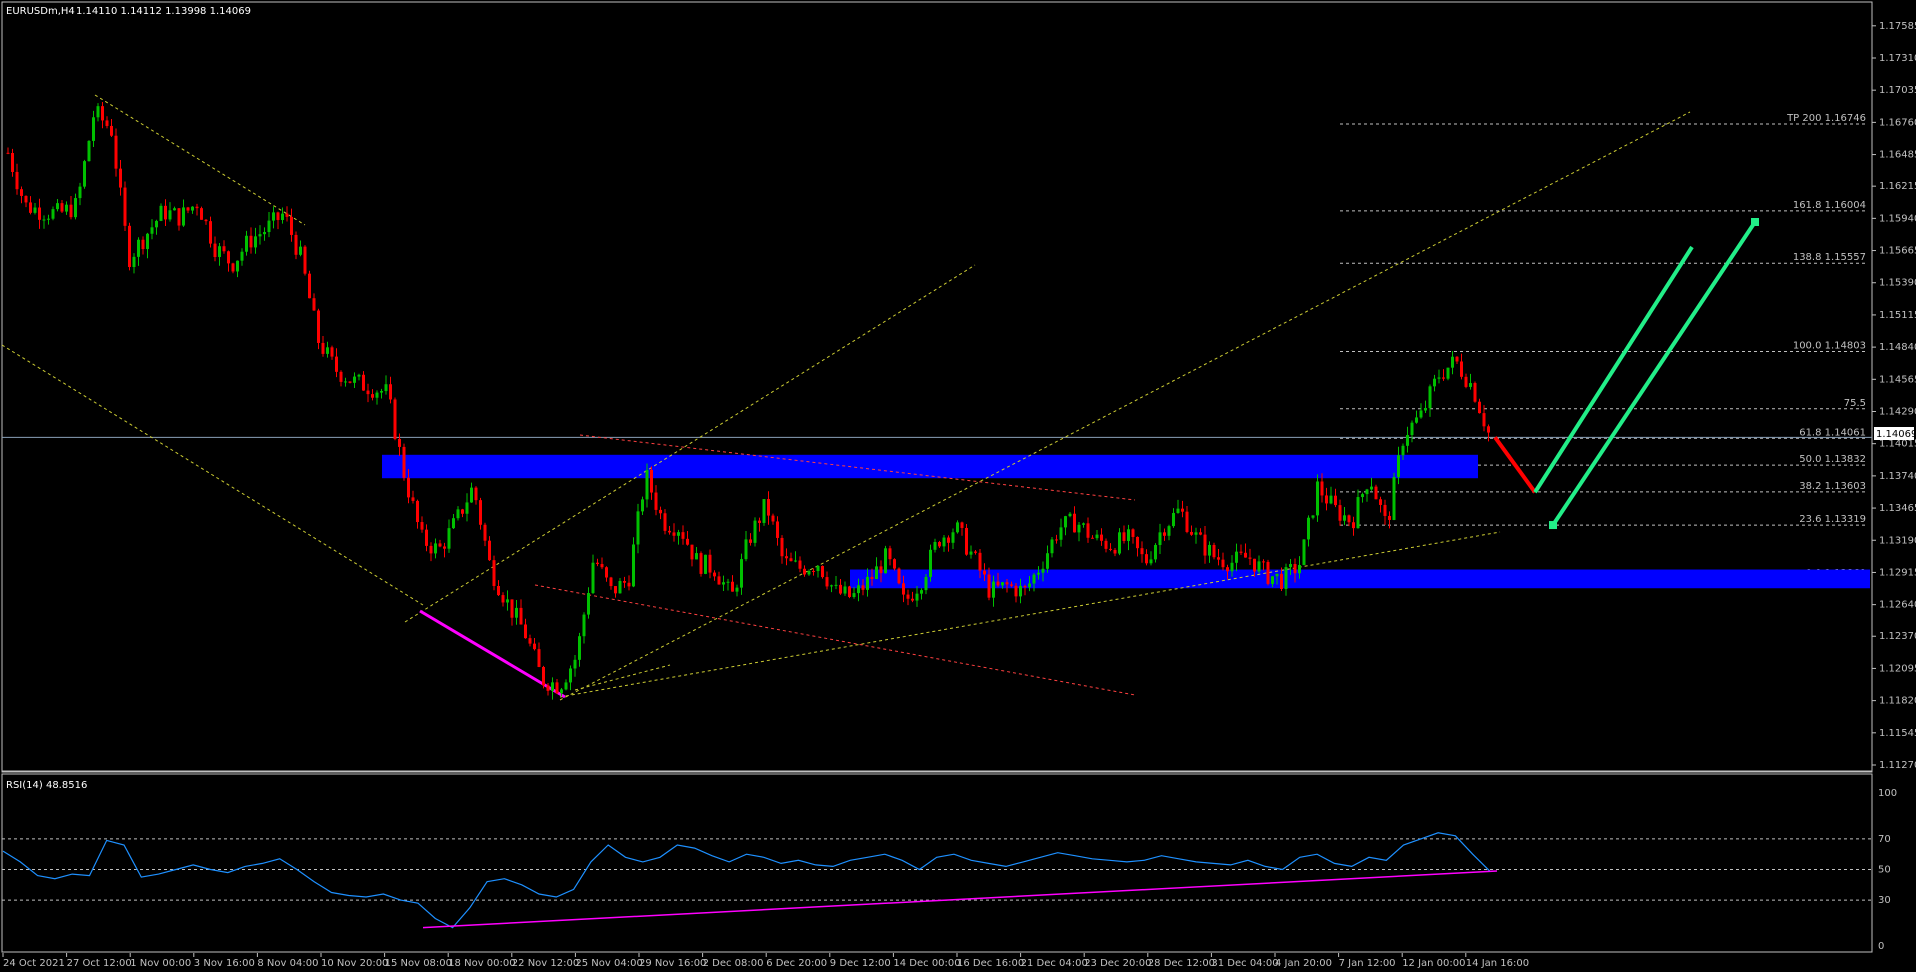  I want to click on time-tick-label: 14 Dec 00:00, so click(926, 963).